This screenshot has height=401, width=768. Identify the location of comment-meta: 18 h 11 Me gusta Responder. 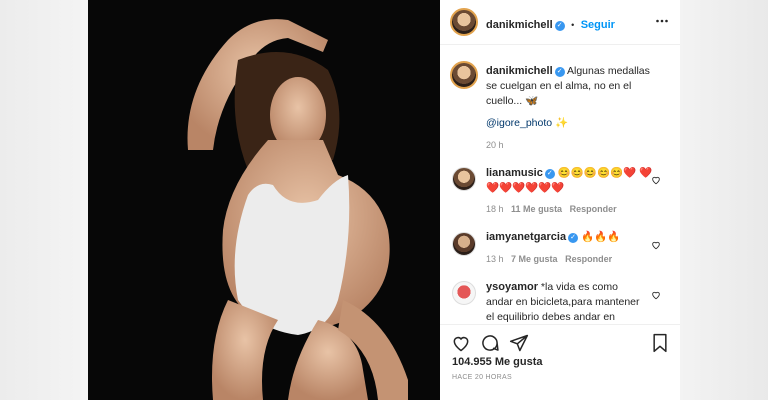
(551, 209).